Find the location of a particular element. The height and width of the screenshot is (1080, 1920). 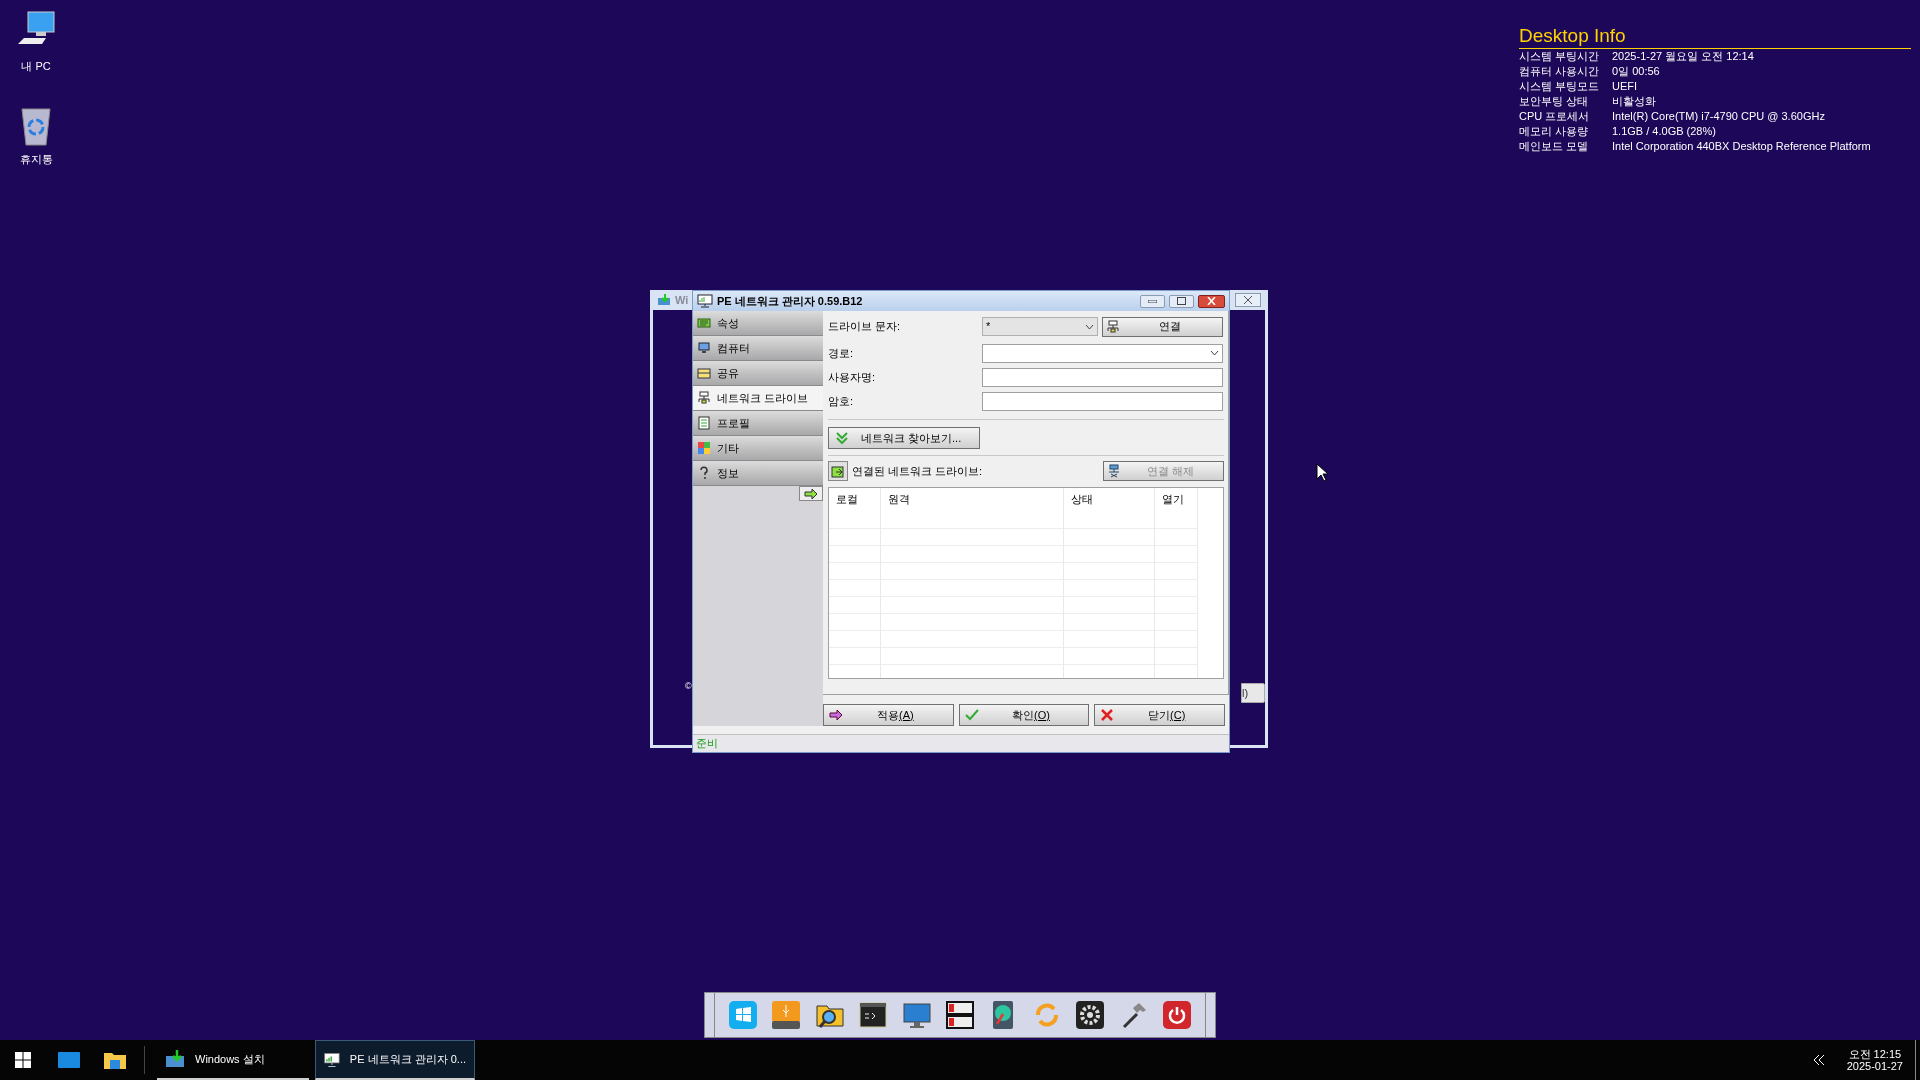

section-label: 연결된 네트워크 드라이브: is located at coordinates (918, 471).